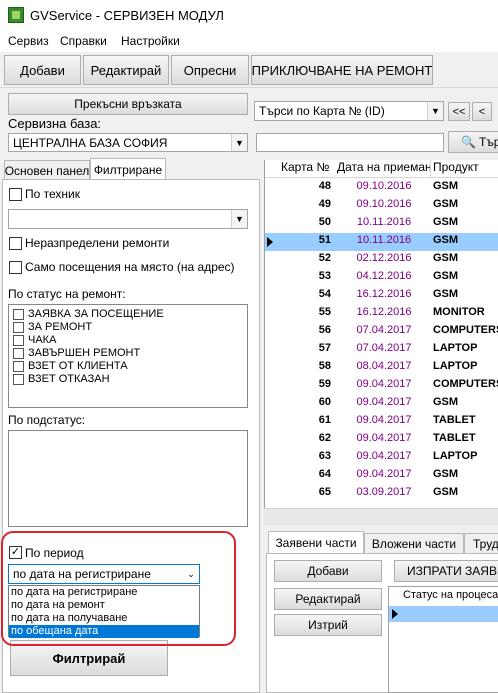 The height and width of the screenshot is (693, 498). I want to click on substatus-checklist, so click(128, 478).